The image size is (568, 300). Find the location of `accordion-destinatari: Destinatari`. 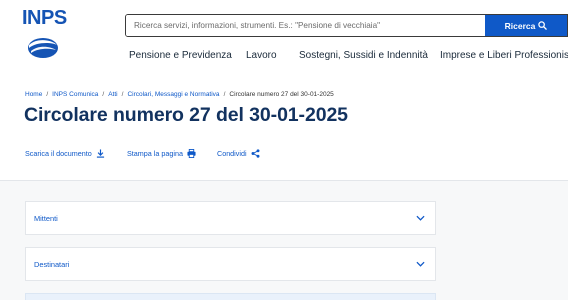

accordion-destinatari: Destinatari is located at coordinates (230, 264).